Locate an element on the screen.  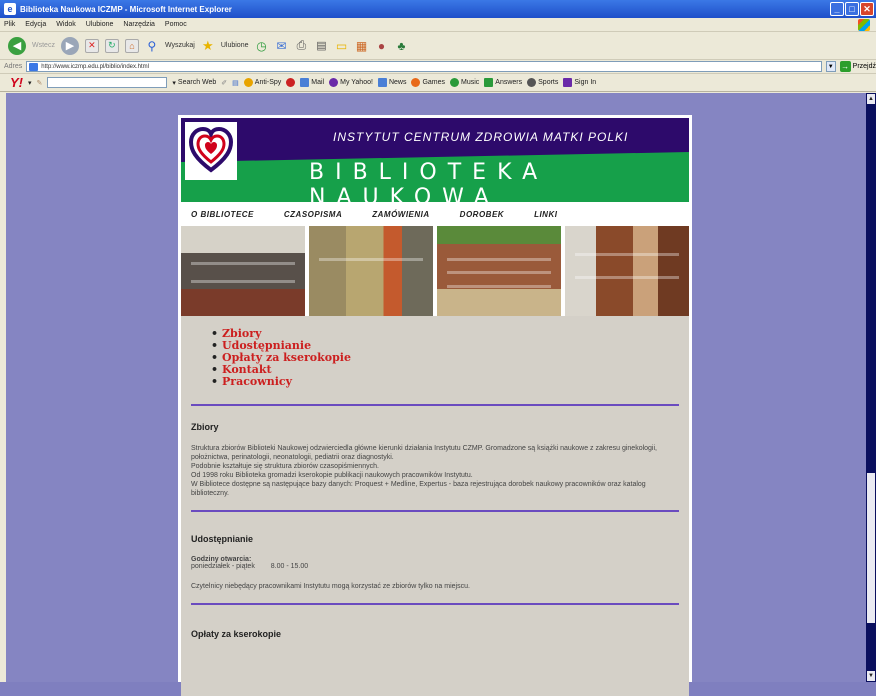
mail-icon: ✉ is located at coordinates (281, 46).